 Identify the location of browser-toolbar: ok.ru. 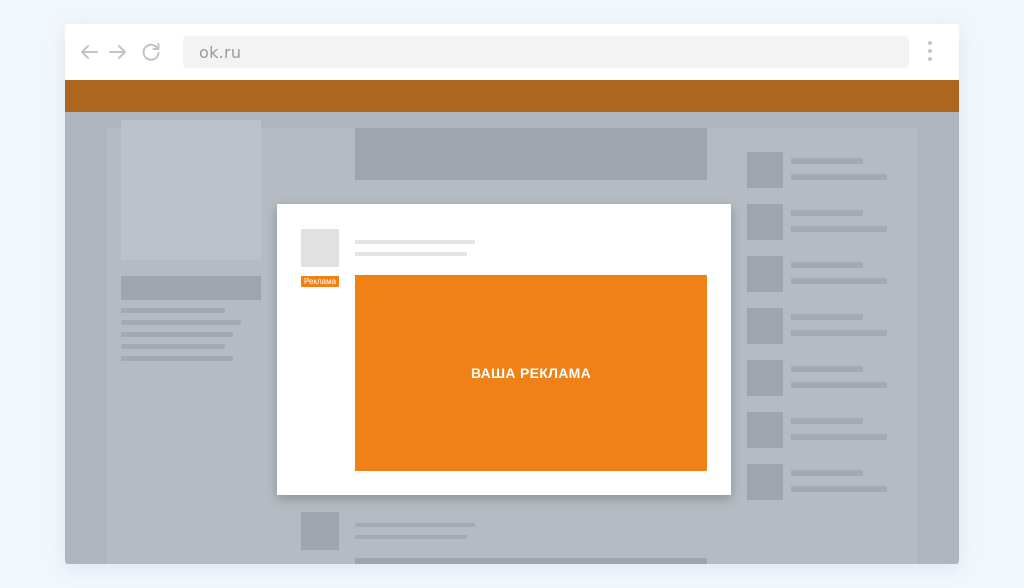
(512, 52).